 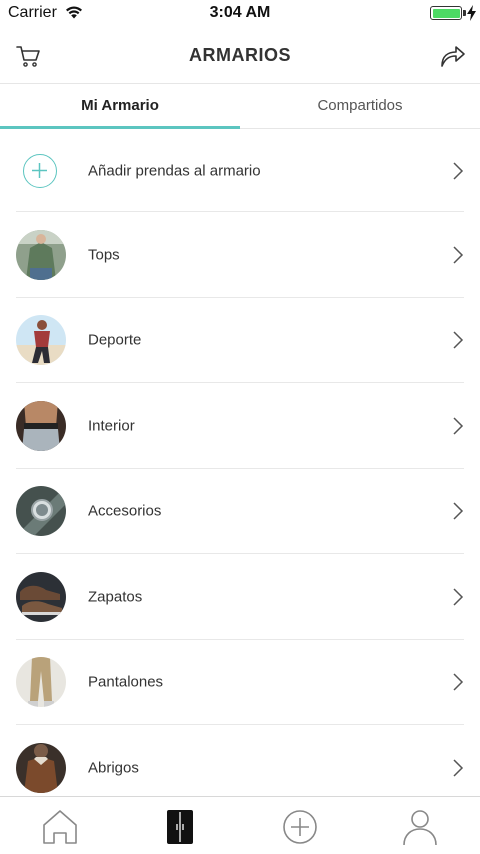 I want to click on battery-icon, so click(x=446, y=13).